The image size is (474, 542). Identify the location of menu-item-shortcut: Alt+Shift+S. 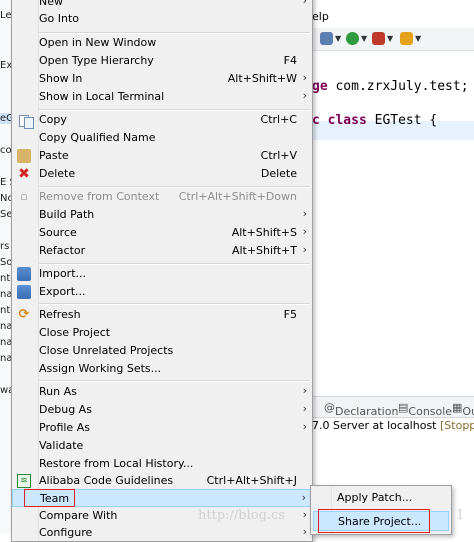
(264, 232).